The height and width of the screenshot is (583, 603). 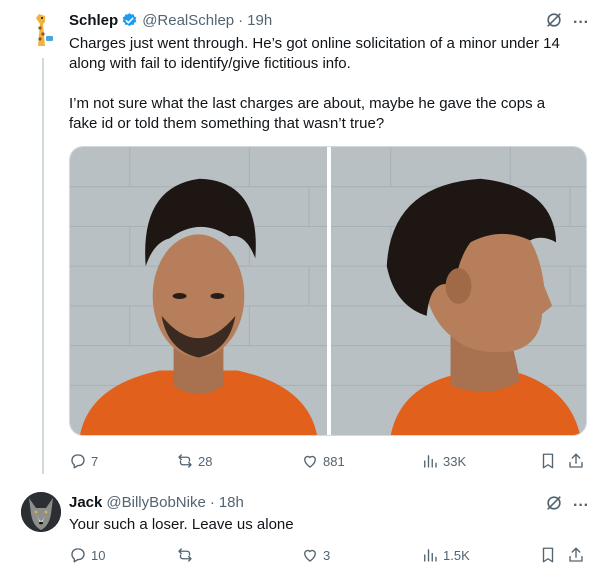 I want to click on like-count: 881, so click(x=334, y=461).